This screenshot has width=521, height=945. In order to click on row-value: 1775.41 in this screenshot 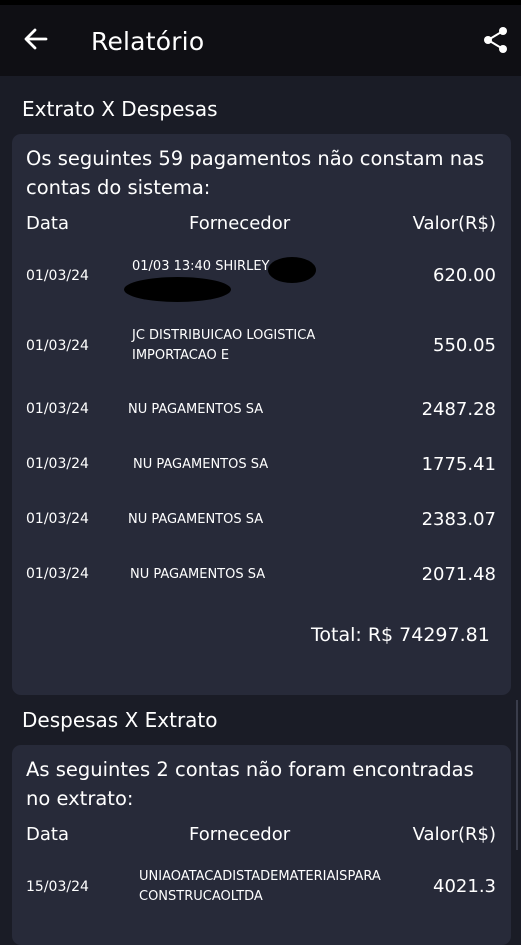, I will do `click(458, 464)`.